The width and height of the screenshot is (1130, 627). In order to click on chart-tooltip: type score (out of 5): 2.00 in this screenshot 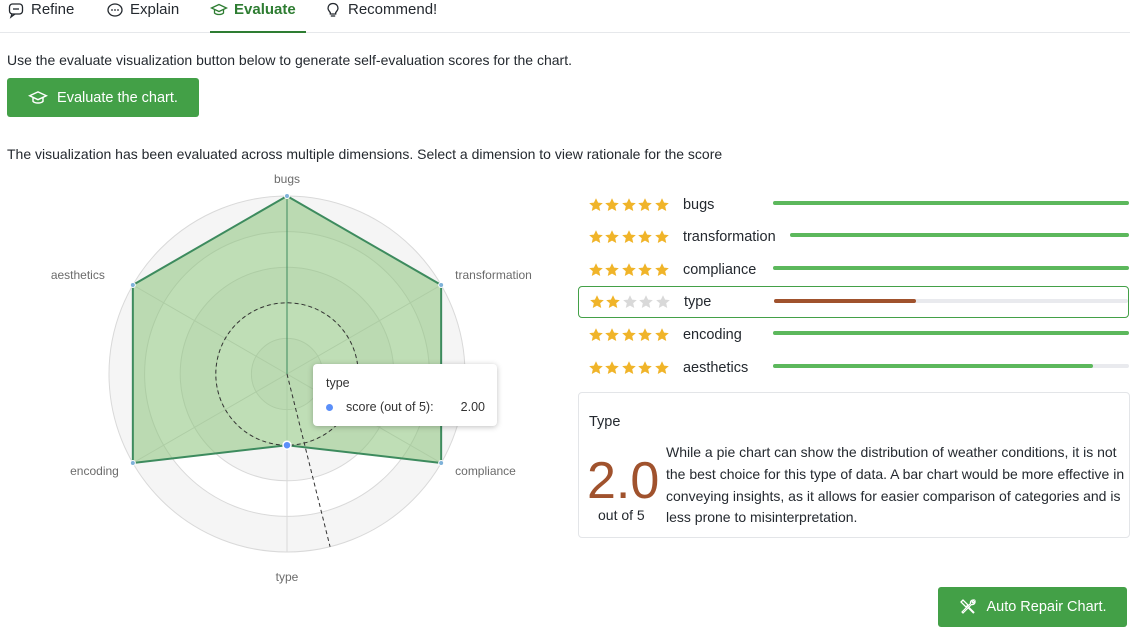, I will do `click(405, 395)`.